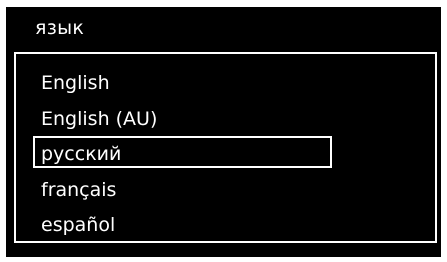  I want to click on language-option-english: English, so click(75, 83).